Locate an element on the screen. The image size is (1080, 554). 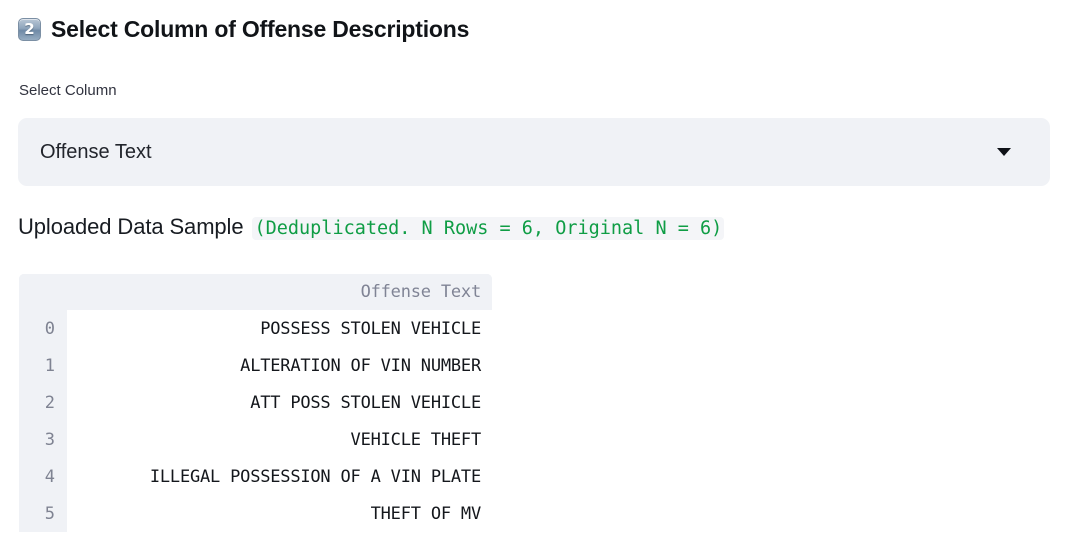
select-column-dropdown: Offense Text is located at coordinates (534, 152).